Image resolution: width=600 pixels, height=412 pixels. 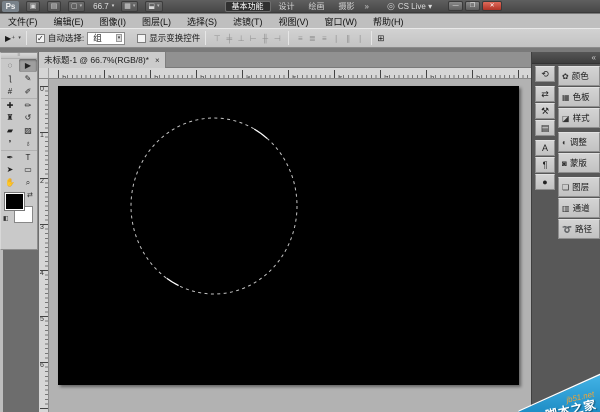 What do you see at coordinates (142, 38) in the screenshot?
I see `show-transform-checkbox` at bounding box center [142, 38].